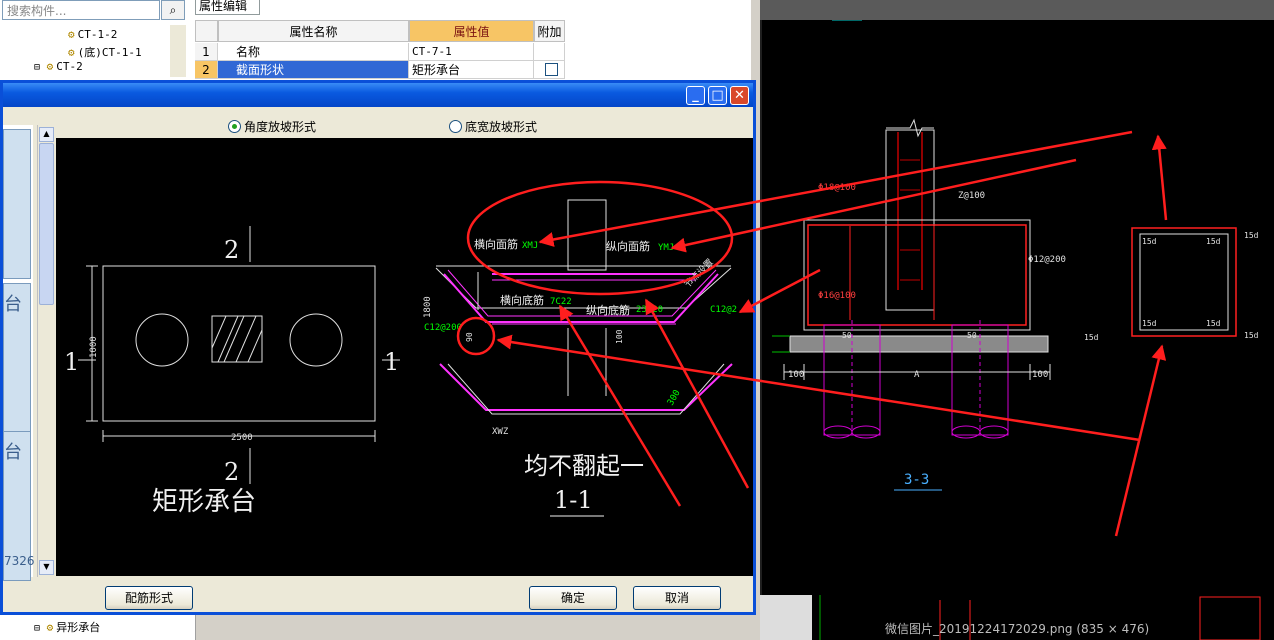 Image resolution: width=1274 pixels, height=640 pixels. I want to click on property-table-header: 属性名称 属性值 附加, so click(380, 31).